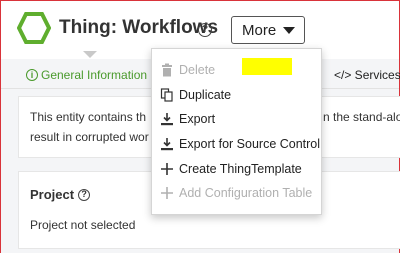 The height and width of the screenshot is (253, 400). Describe the element at coordinates (367, 75) in the screenshot. I see `tab-services: </> Services` at that location.